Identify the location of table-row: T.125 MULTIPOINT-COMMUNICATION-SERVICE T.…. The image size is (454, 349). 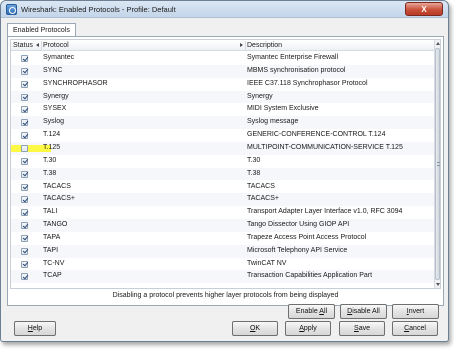
(223, 148).